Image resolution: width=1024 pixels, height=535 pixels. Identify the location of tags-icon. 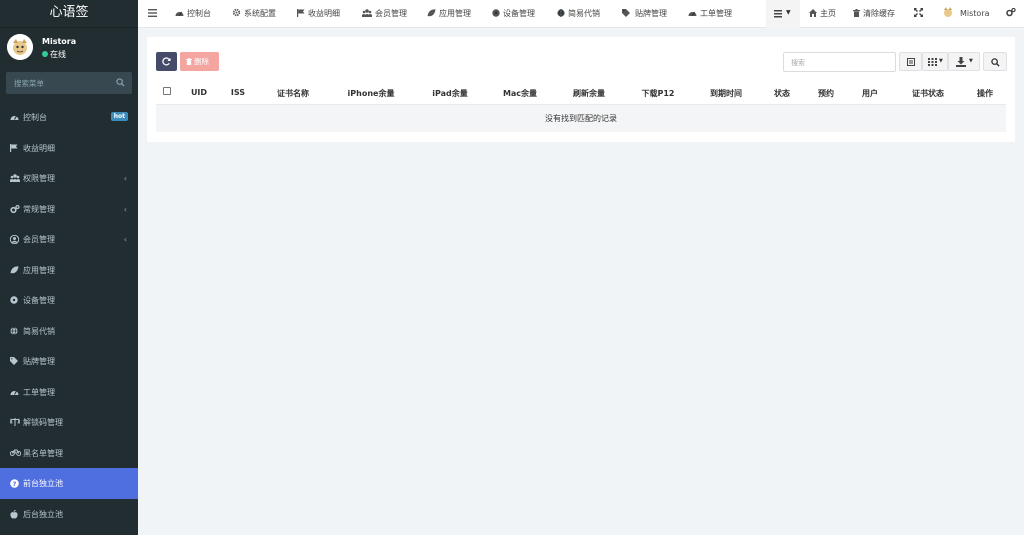
(627, 14).